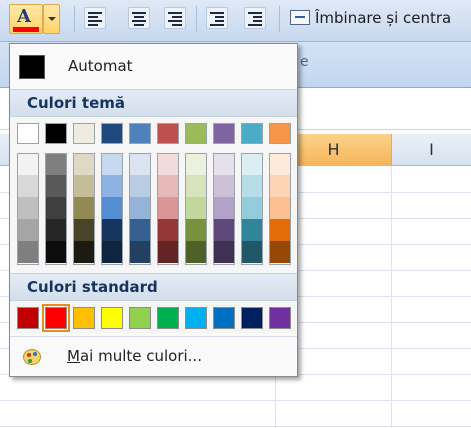 The width and height of the screenshot is (471, 428). I want to click on automatic-color-label: Automat, so click(100, 66).